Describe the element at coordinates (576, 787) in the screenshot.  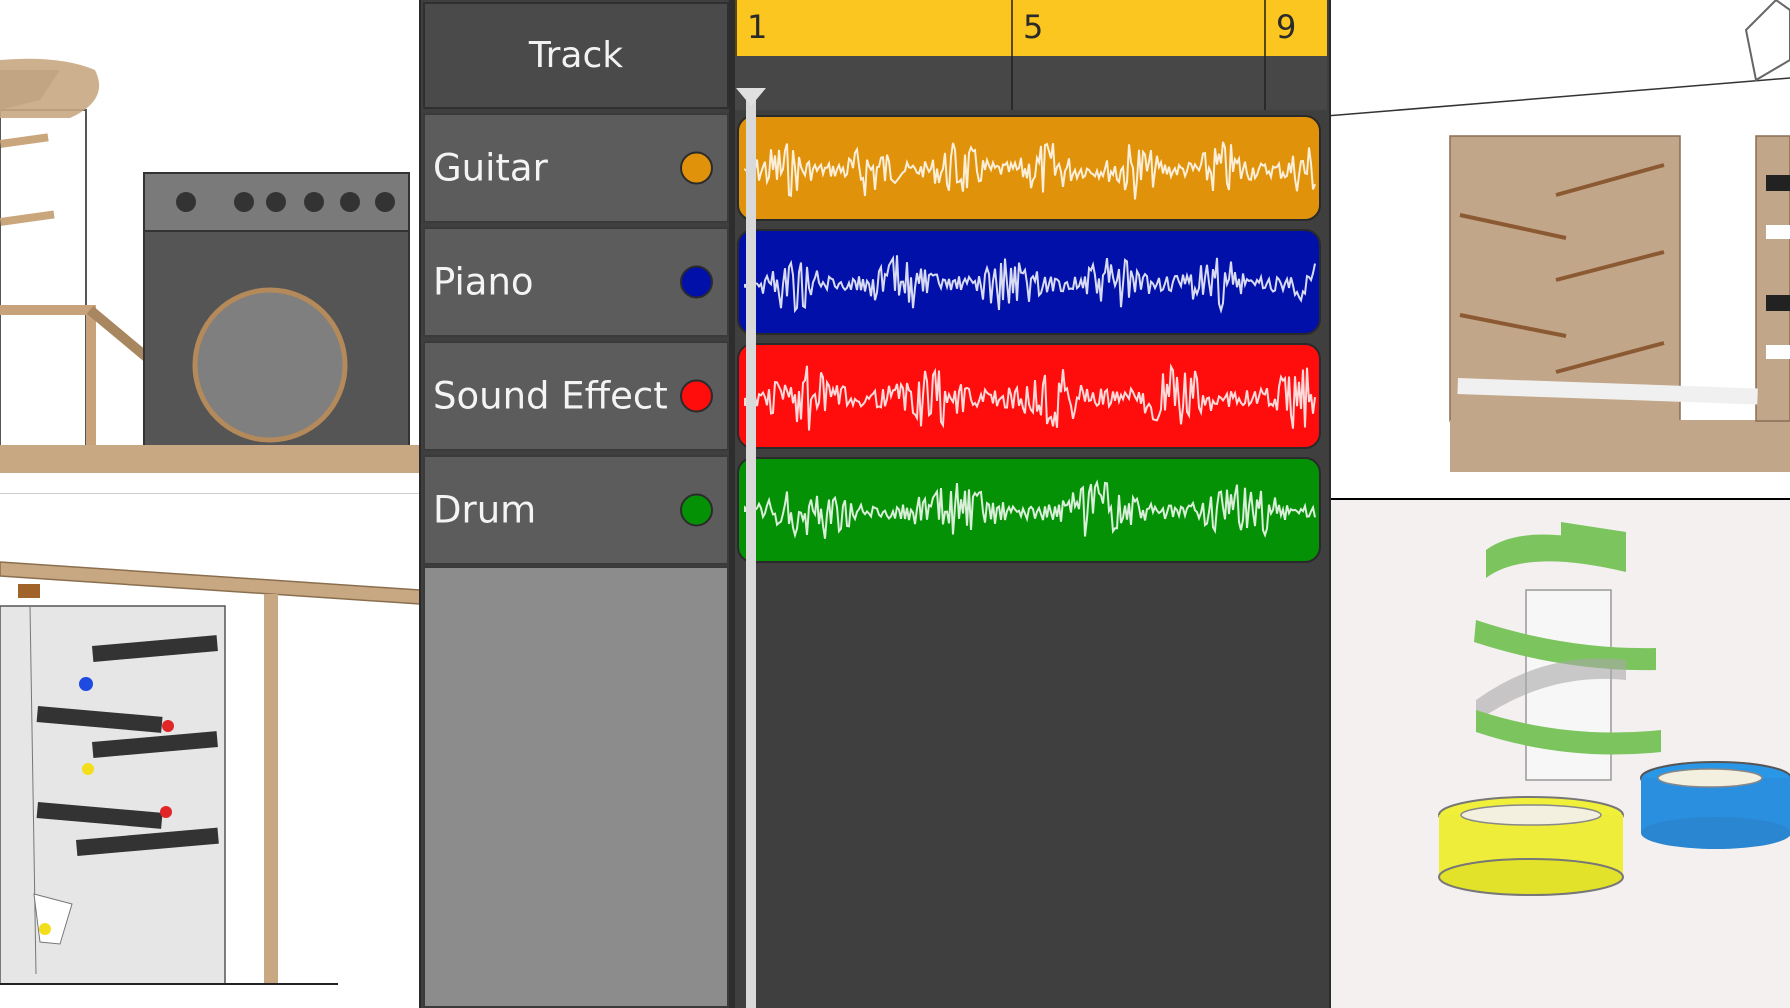
I see `empty-track-area` at that location.